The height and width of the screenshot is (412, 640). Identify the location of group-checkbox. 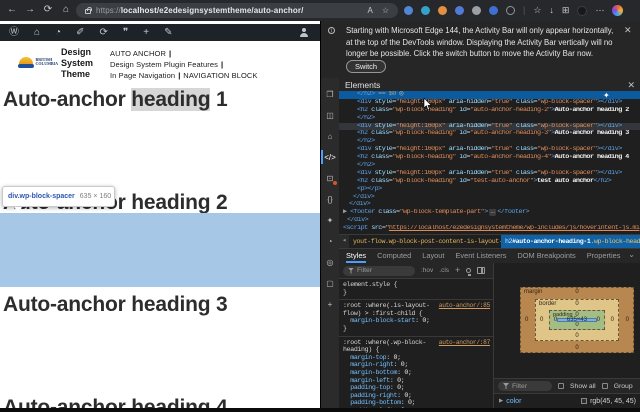
(604, 386).